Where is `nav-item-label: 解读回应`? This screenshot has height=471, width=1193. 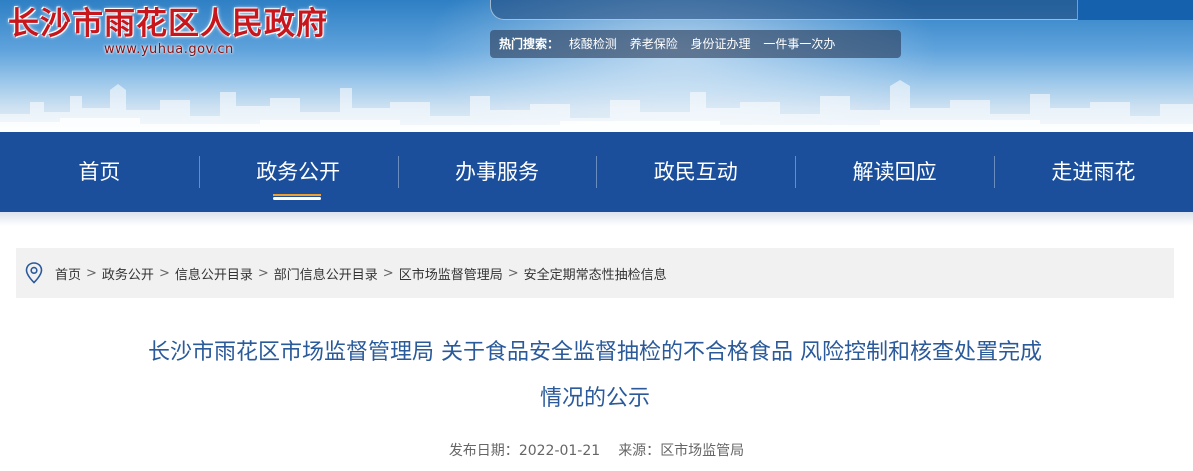
nav-item-label: 解读回应 is located at coordinates (894, 172).